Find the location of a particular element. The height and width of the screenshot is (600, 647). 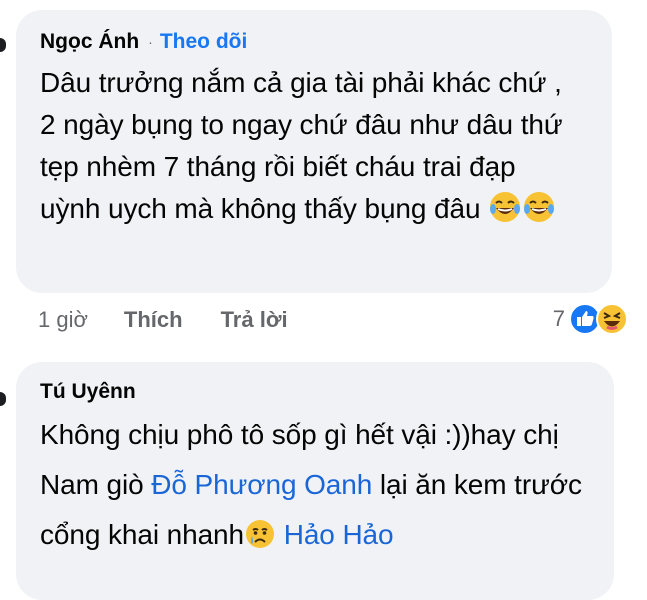

follow-button: Theo dõi is located at coordinates (204, 42).